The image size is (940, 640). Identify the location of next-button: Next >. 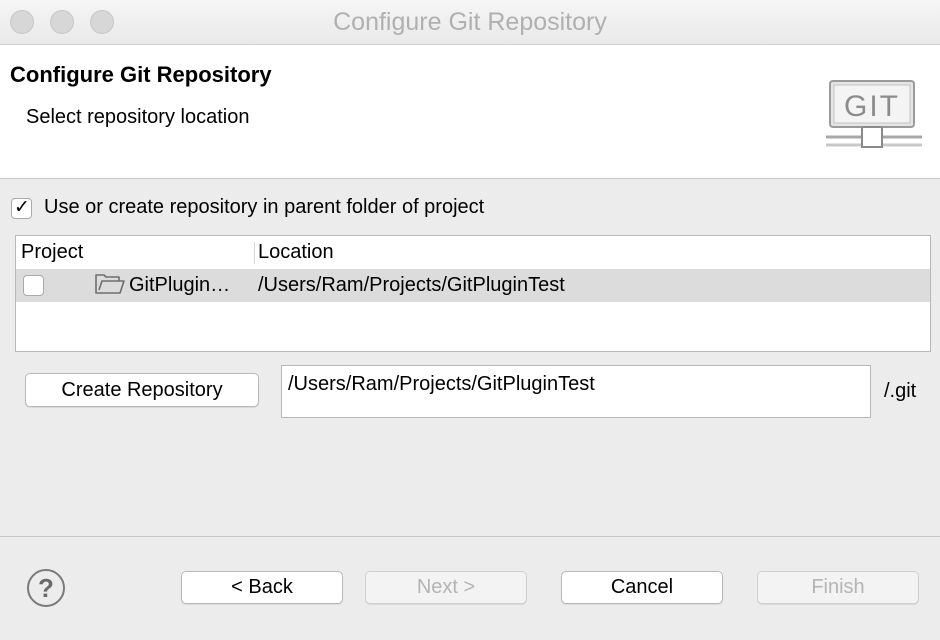
(446, 587).